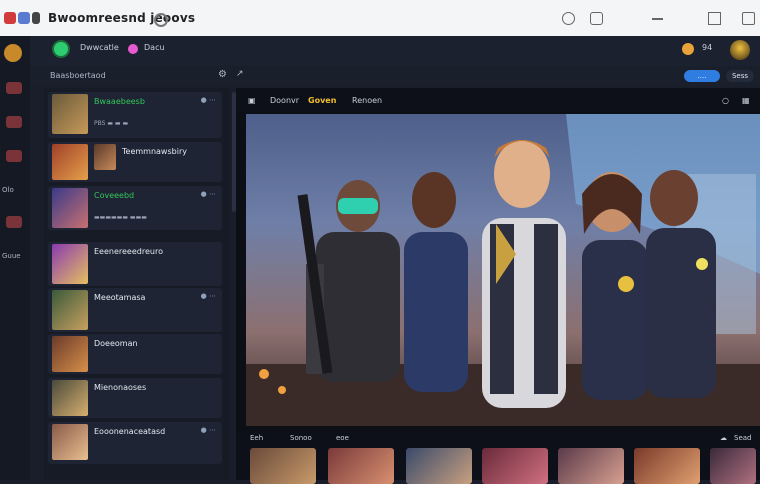 This screenshot has height=484, width=760. What do you see at coordinates (723, 438) in the screenshot?
I see `cloud-icon: ☁` at bounding box center [723, 438].